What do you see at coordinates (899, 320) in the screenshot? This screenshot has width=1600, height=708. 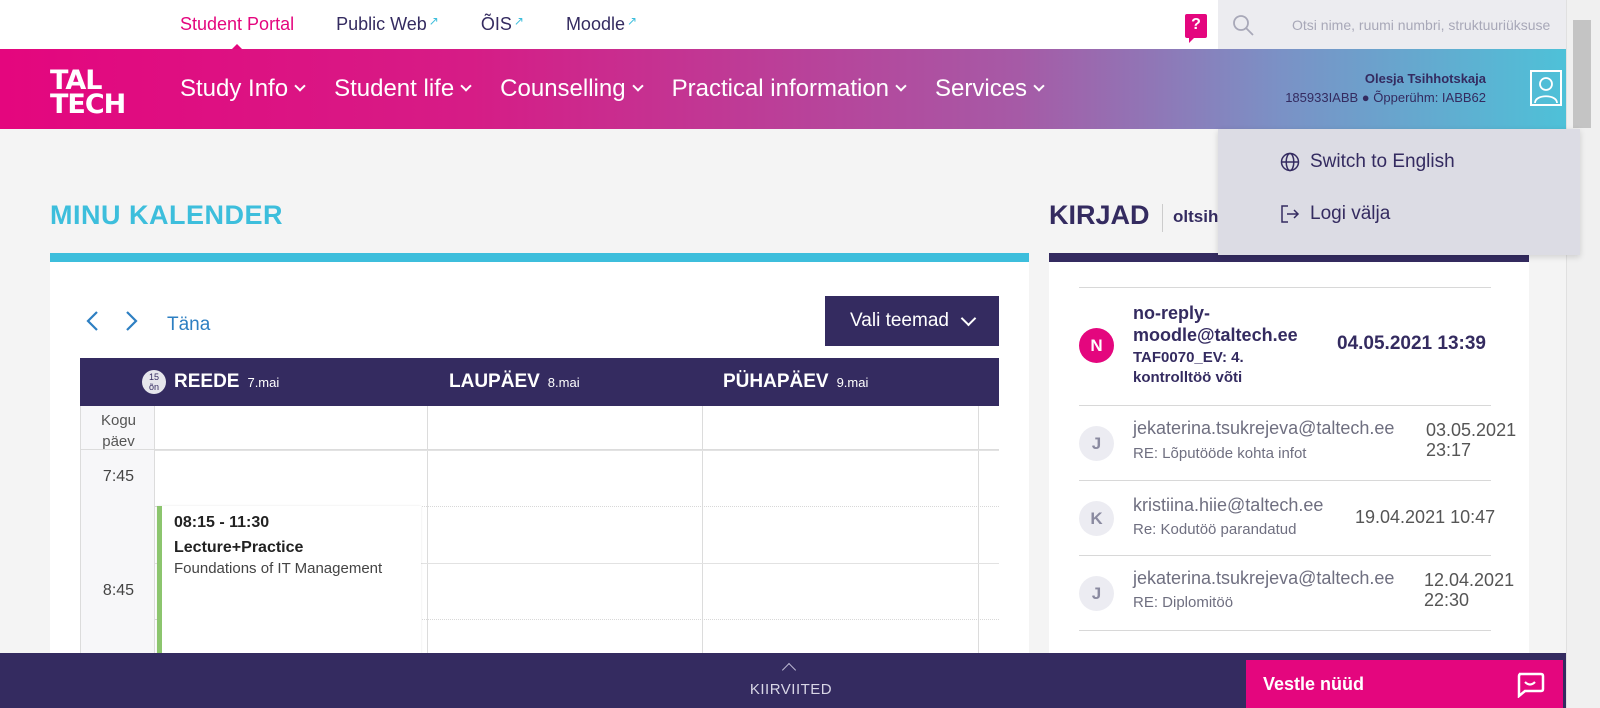 I see `select-themes-label: Vali teemad` at bounding box center [899, 320].